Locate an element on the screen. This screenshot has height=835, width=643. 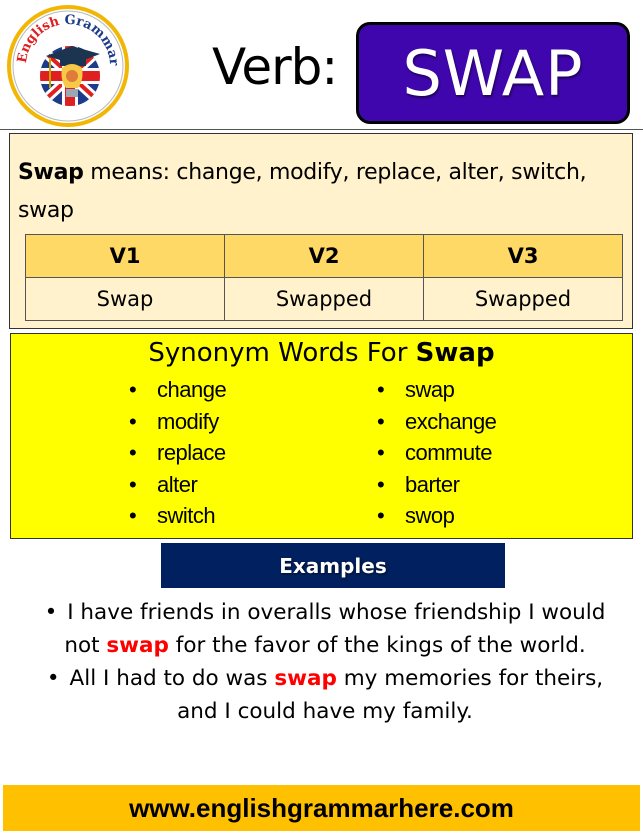
list-item: swap is located at coordinates (436, 390).